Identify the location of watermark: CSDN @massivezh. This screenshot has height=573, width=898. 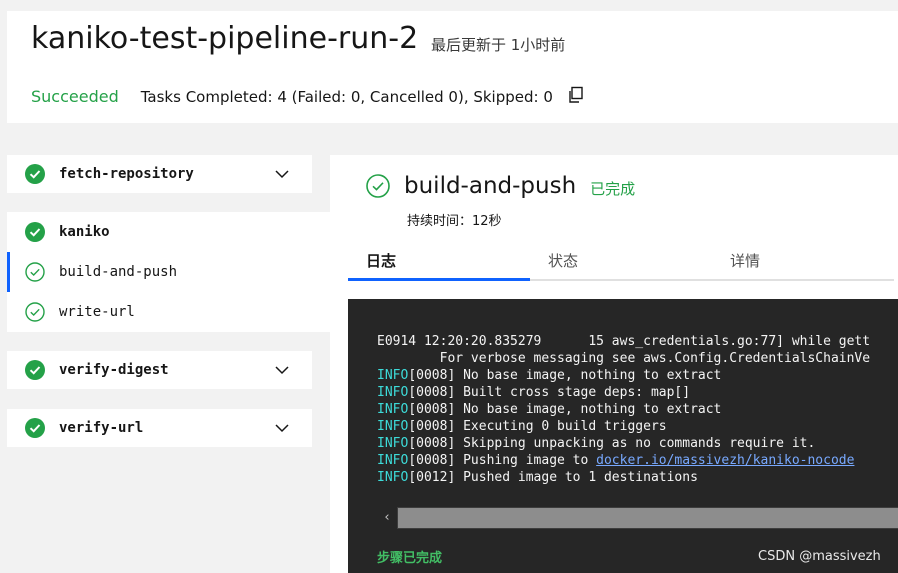
(819, 556).